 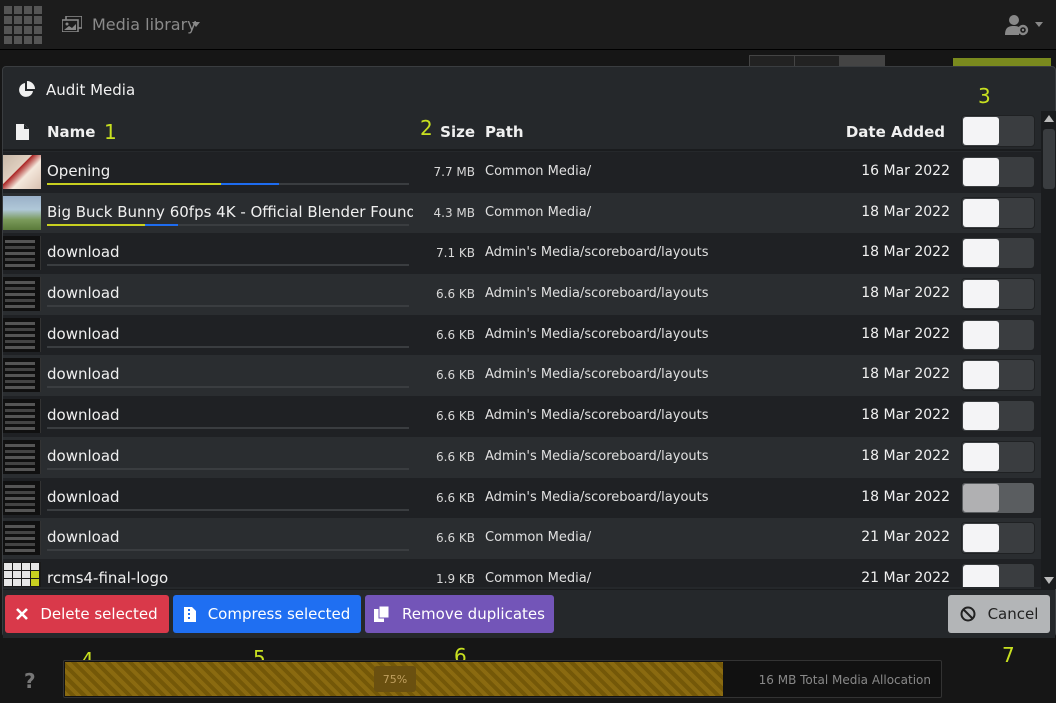 I want to click on table-row: download 6.6 KB Common Media/21 Mar 2022, so click(x=522, y=538).